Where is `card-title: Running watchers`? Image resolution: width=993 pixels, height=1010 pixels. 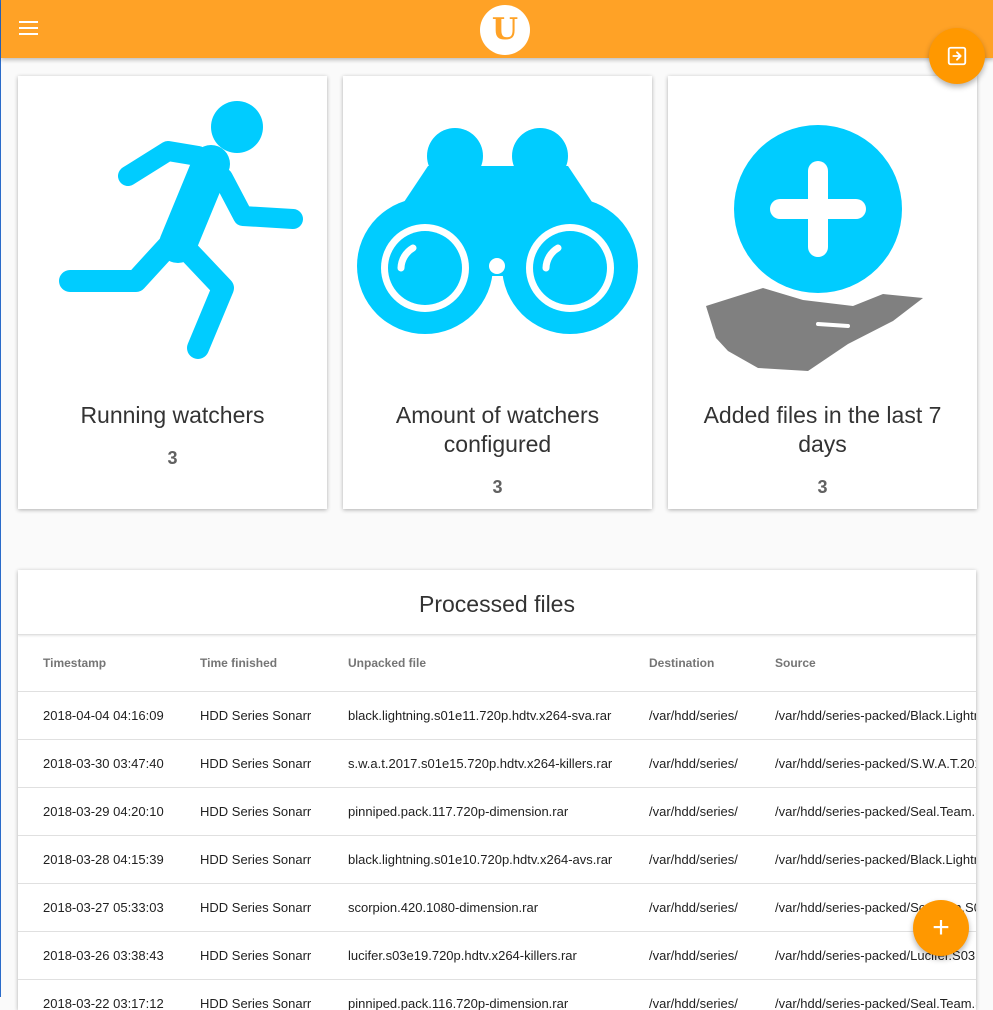 card-title: Running watchers is located at coordinates (172, 415).